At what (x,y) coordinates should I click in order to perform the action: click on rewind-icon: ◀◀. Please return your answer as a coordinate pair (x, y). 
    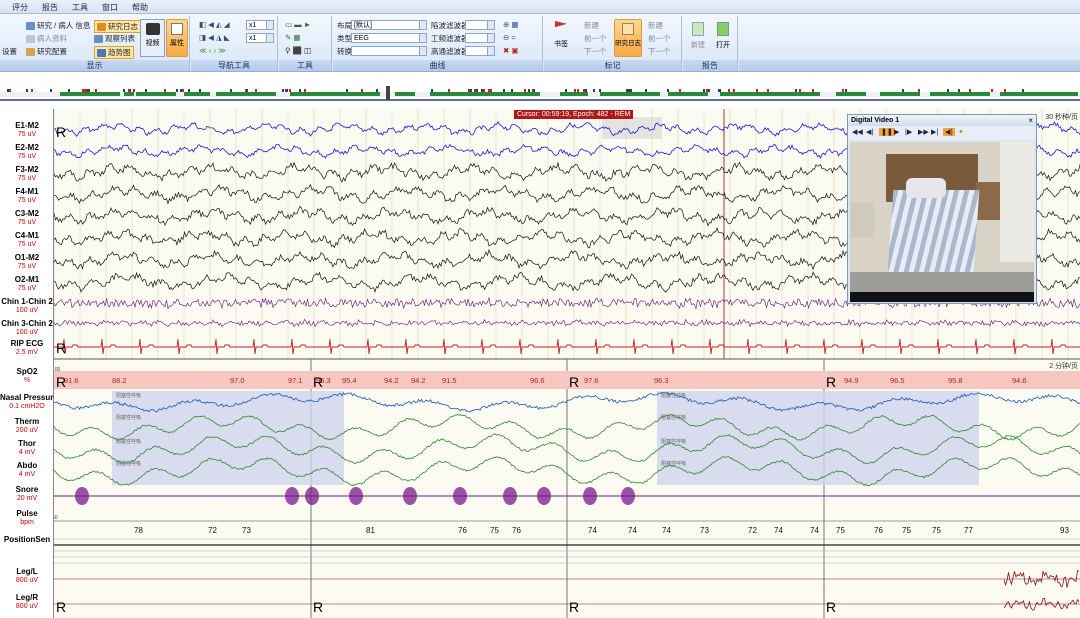
    Looking at the image, I should click on (857, 132).